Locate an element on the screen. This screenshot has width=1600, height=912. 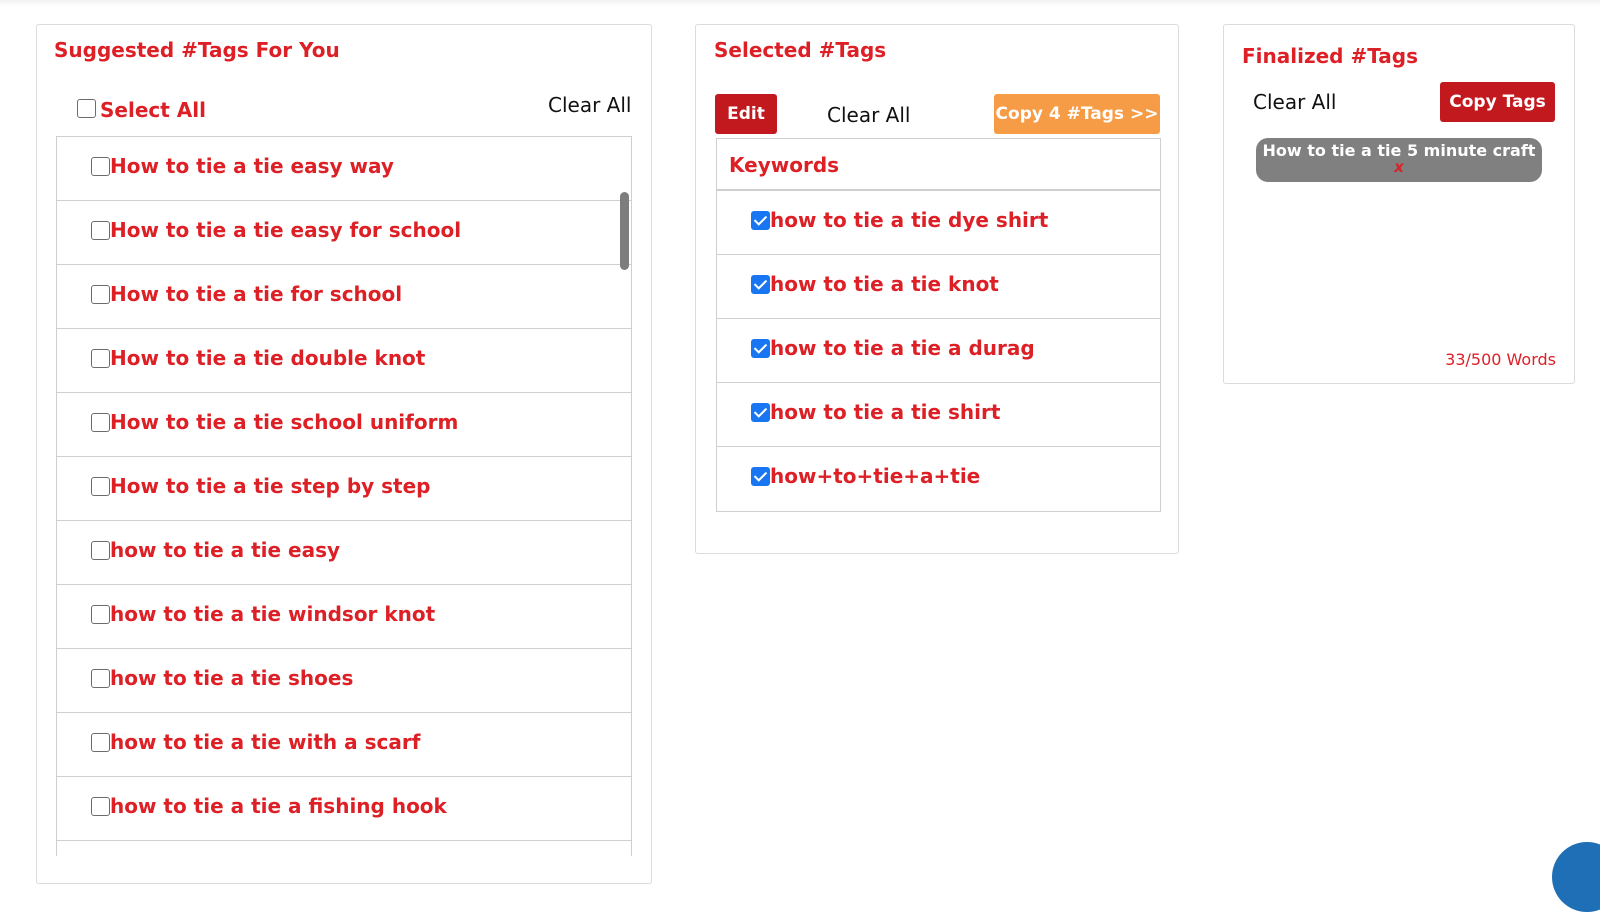
keywords-header: Keywords is located at coordinates (938, 165).